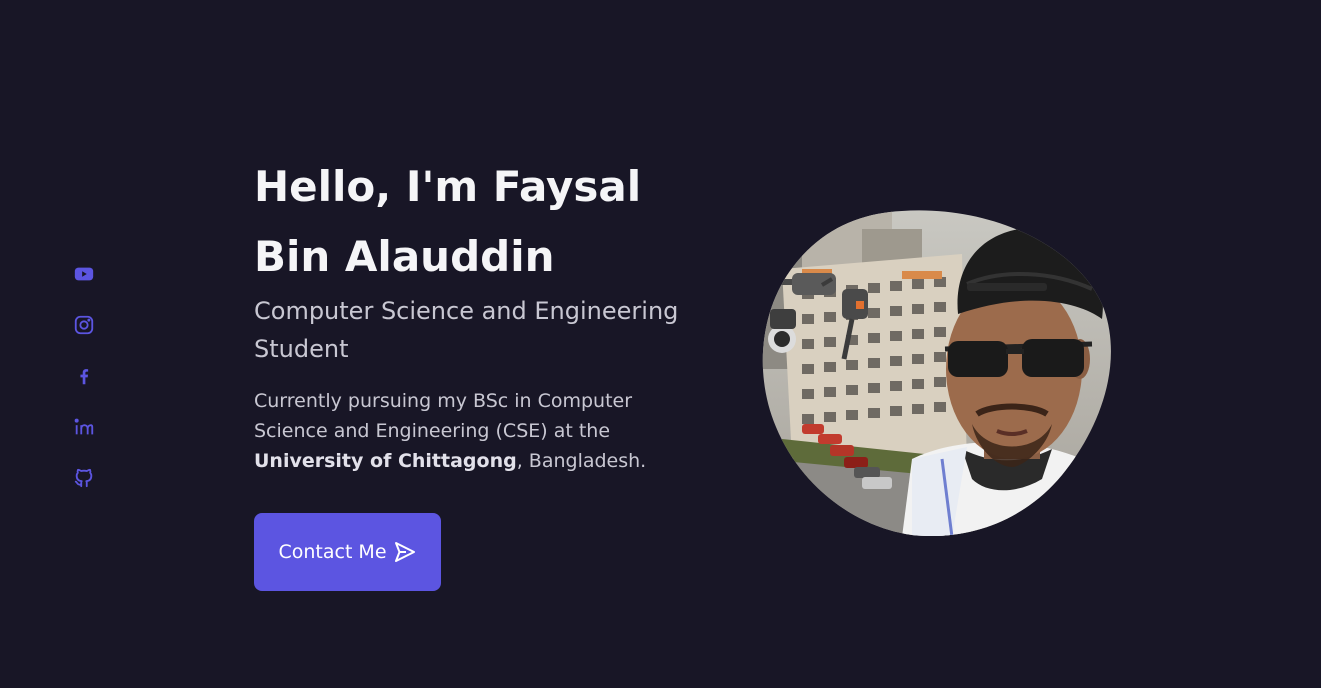  I want to click on youtube-icon, so click(84, 274).